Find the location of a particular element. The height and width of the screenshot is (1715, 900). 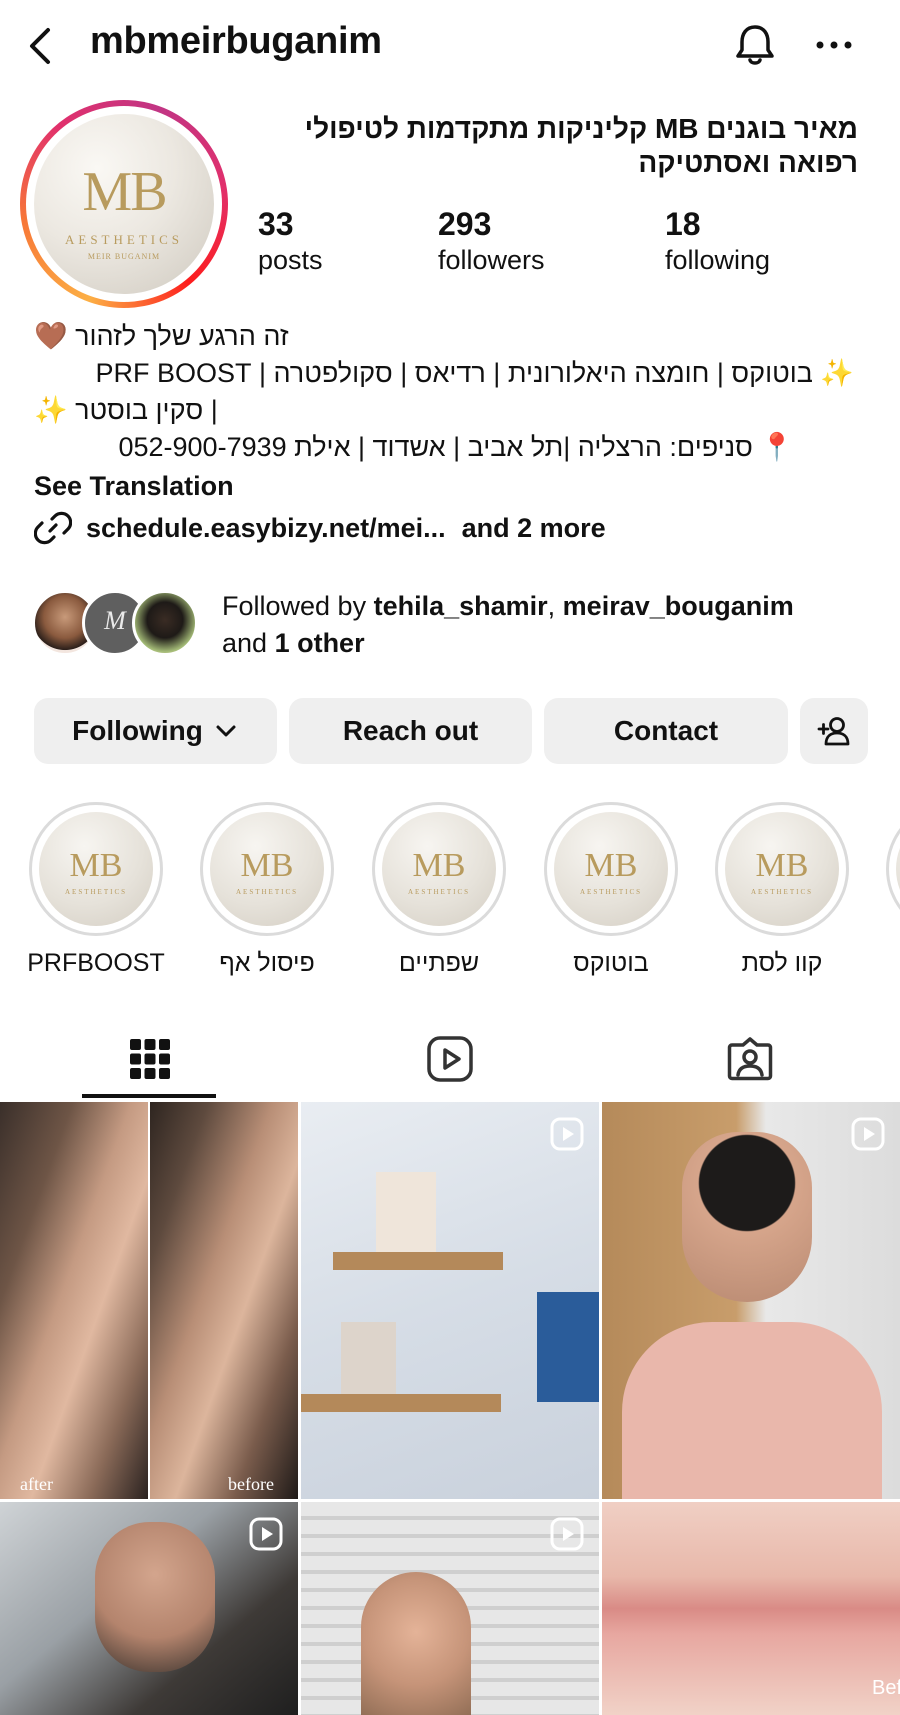

tab-reels is located at coordinates (450, 1059).